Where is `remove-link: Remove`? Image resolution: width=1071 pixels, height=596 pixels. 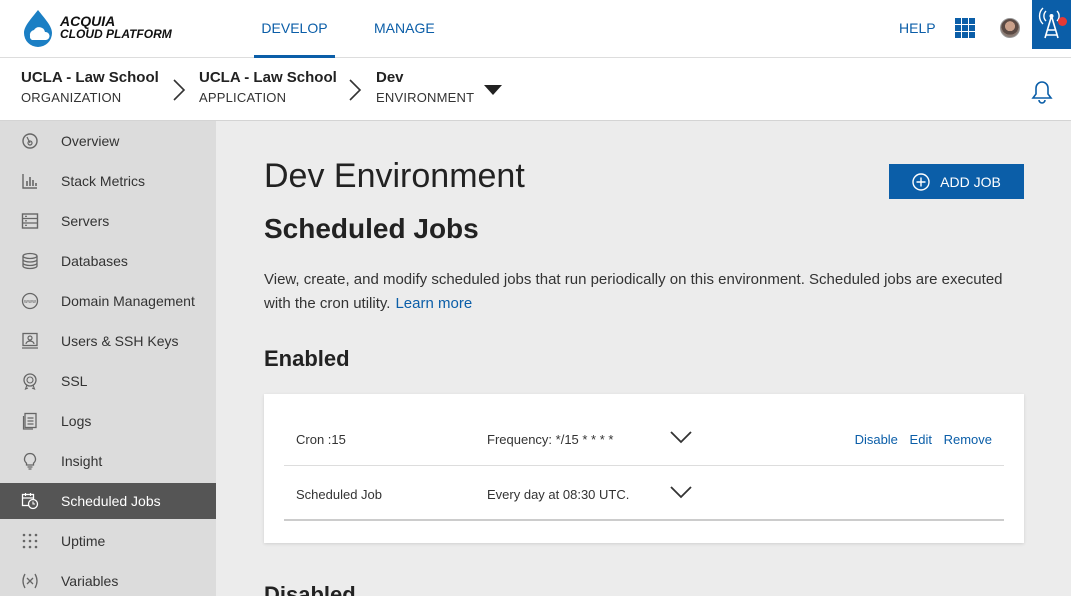 remove-link: Remove is located at coordinates (968, 439).